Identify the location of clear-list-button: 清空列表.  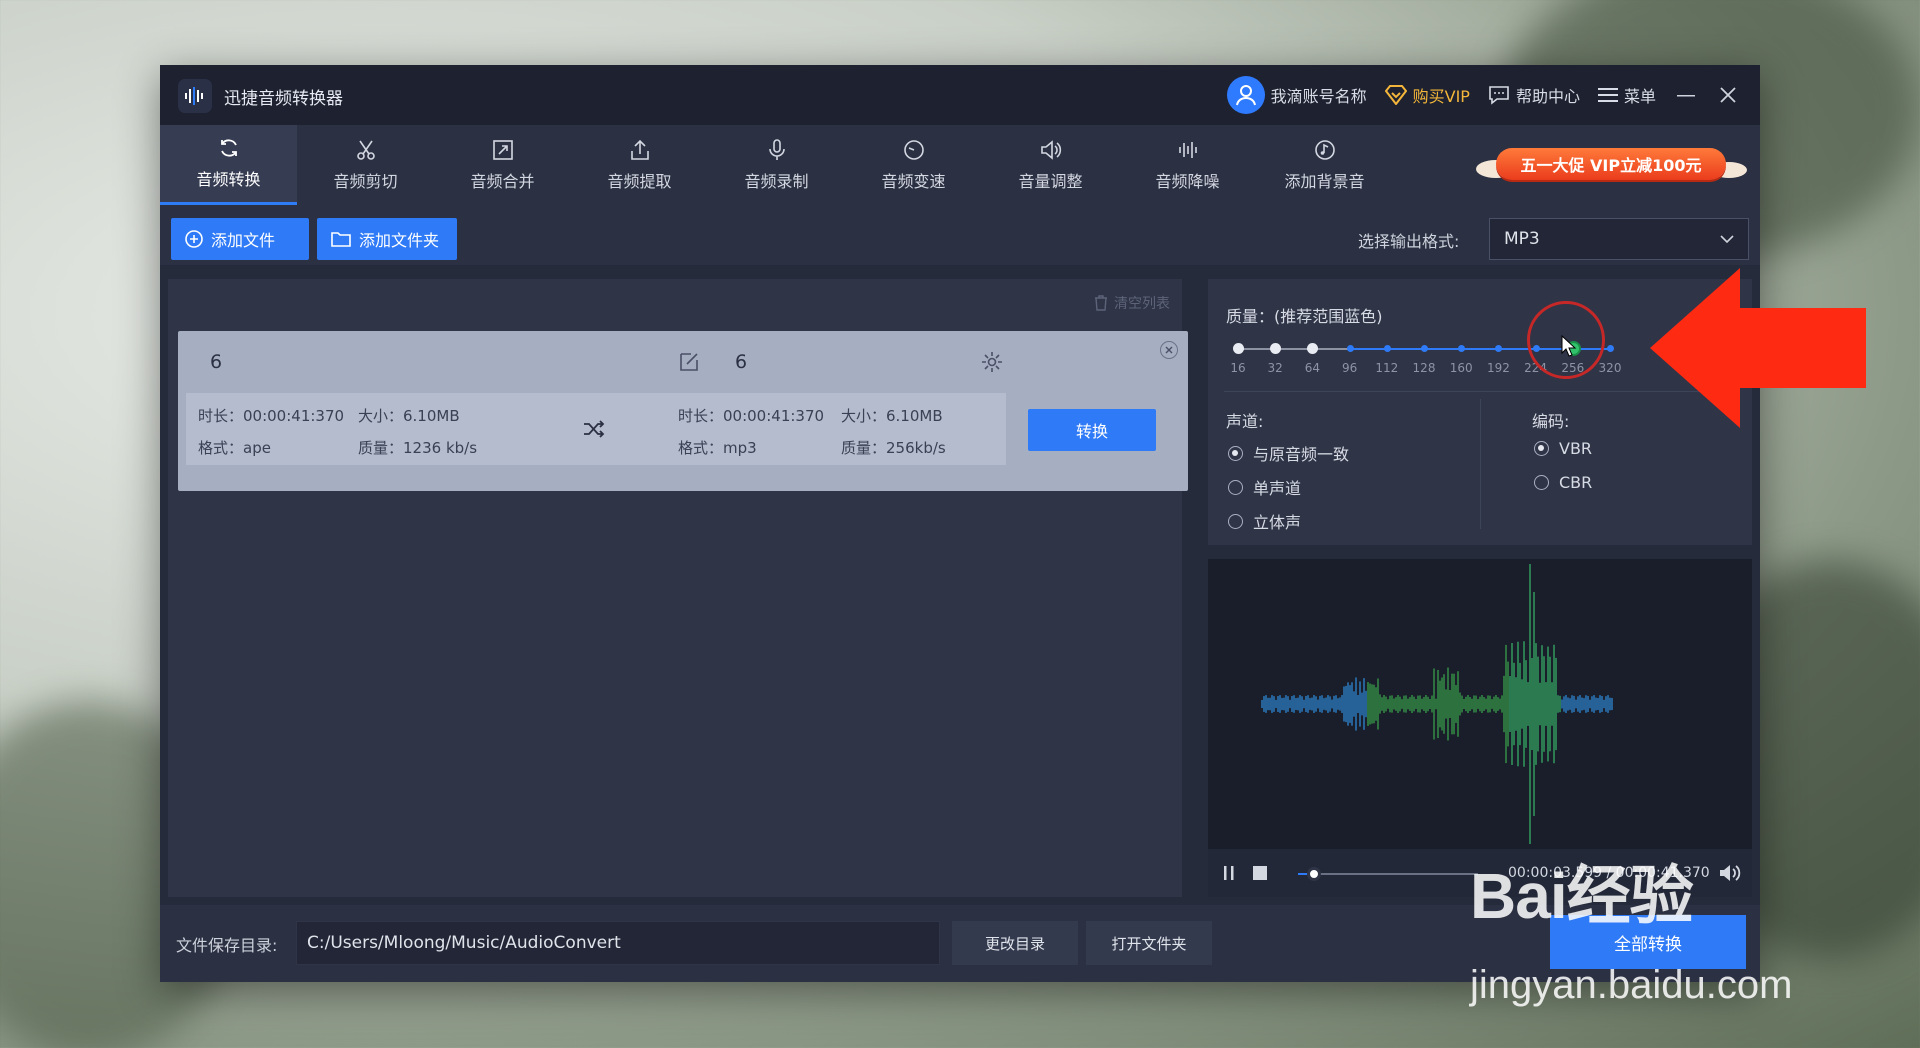
(1132, 303).